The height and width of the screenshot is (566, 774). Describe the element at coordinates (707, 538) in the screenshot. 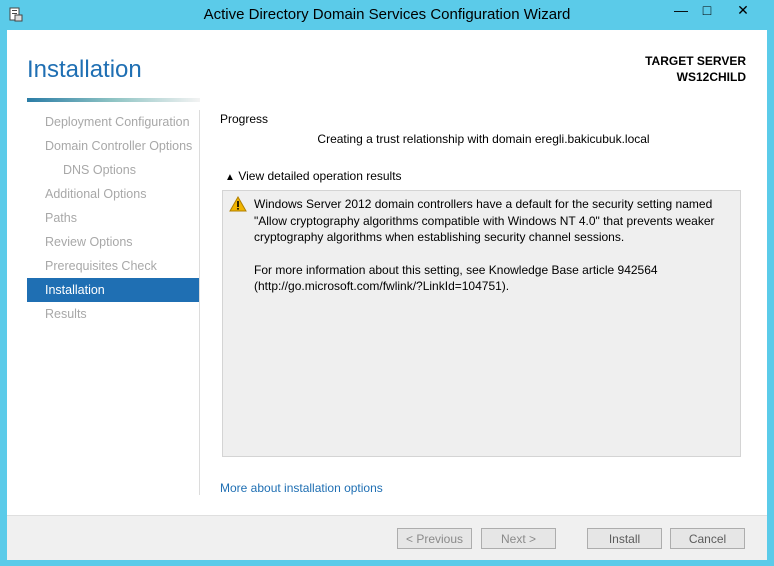

I see `cancel-button: Cancel` at that location.